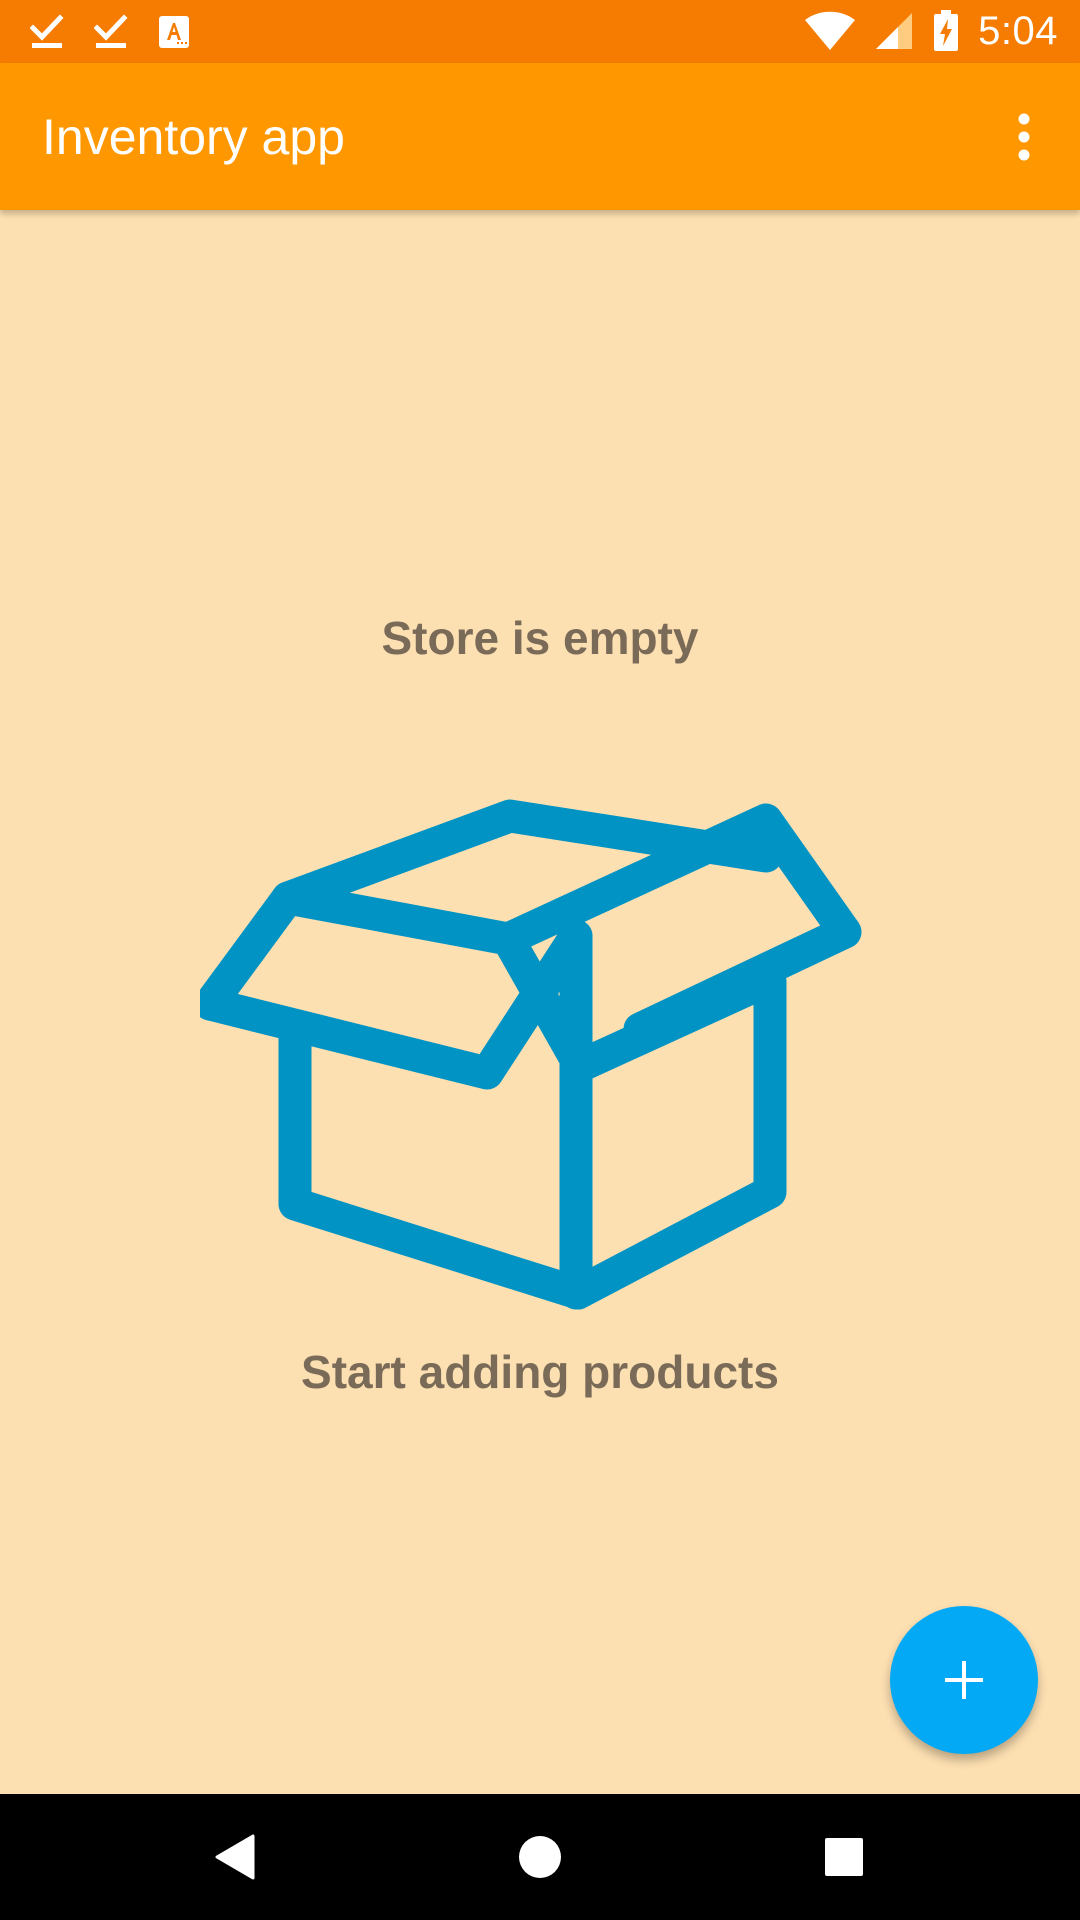 Image resolution: width=1080 pixels, height=1920 pixels. Describe the element at coordinates (540, 136) in the screenshot. I see `app-bar: Inventory app` at that location.